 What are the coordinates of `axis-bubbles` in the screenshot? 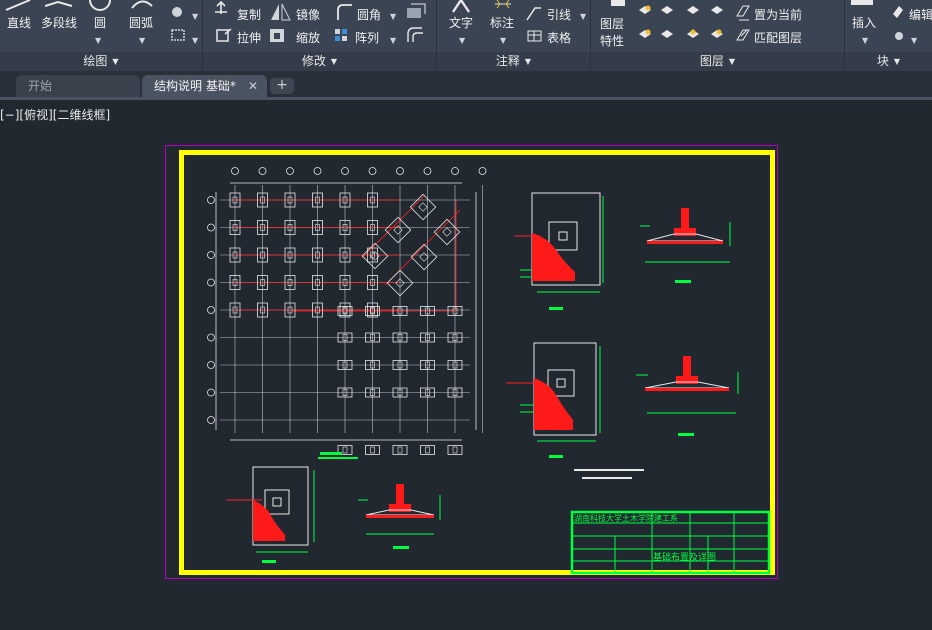 It's located at (347, 295).